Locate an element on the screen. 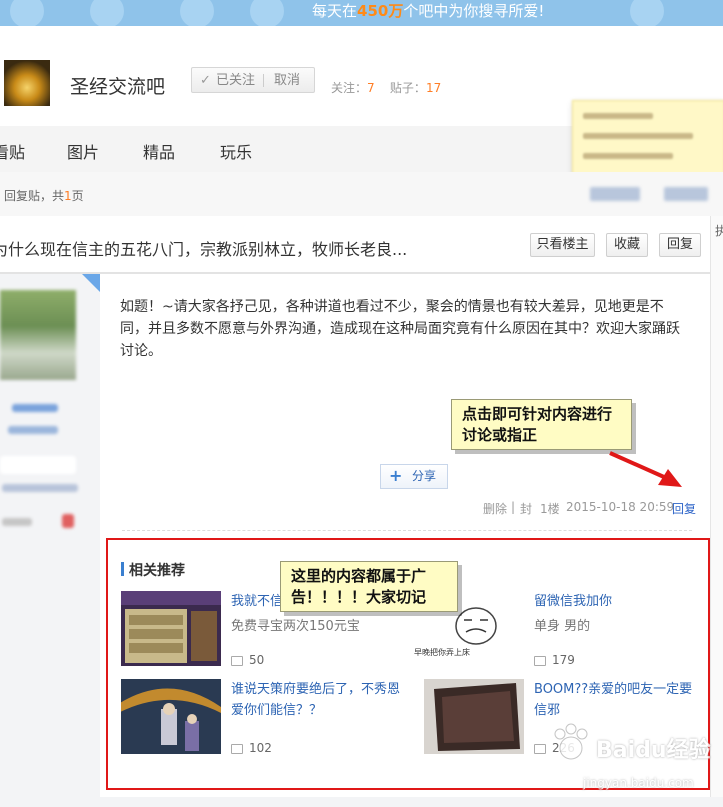  forum-avatar is located at coordinates (27, 83).